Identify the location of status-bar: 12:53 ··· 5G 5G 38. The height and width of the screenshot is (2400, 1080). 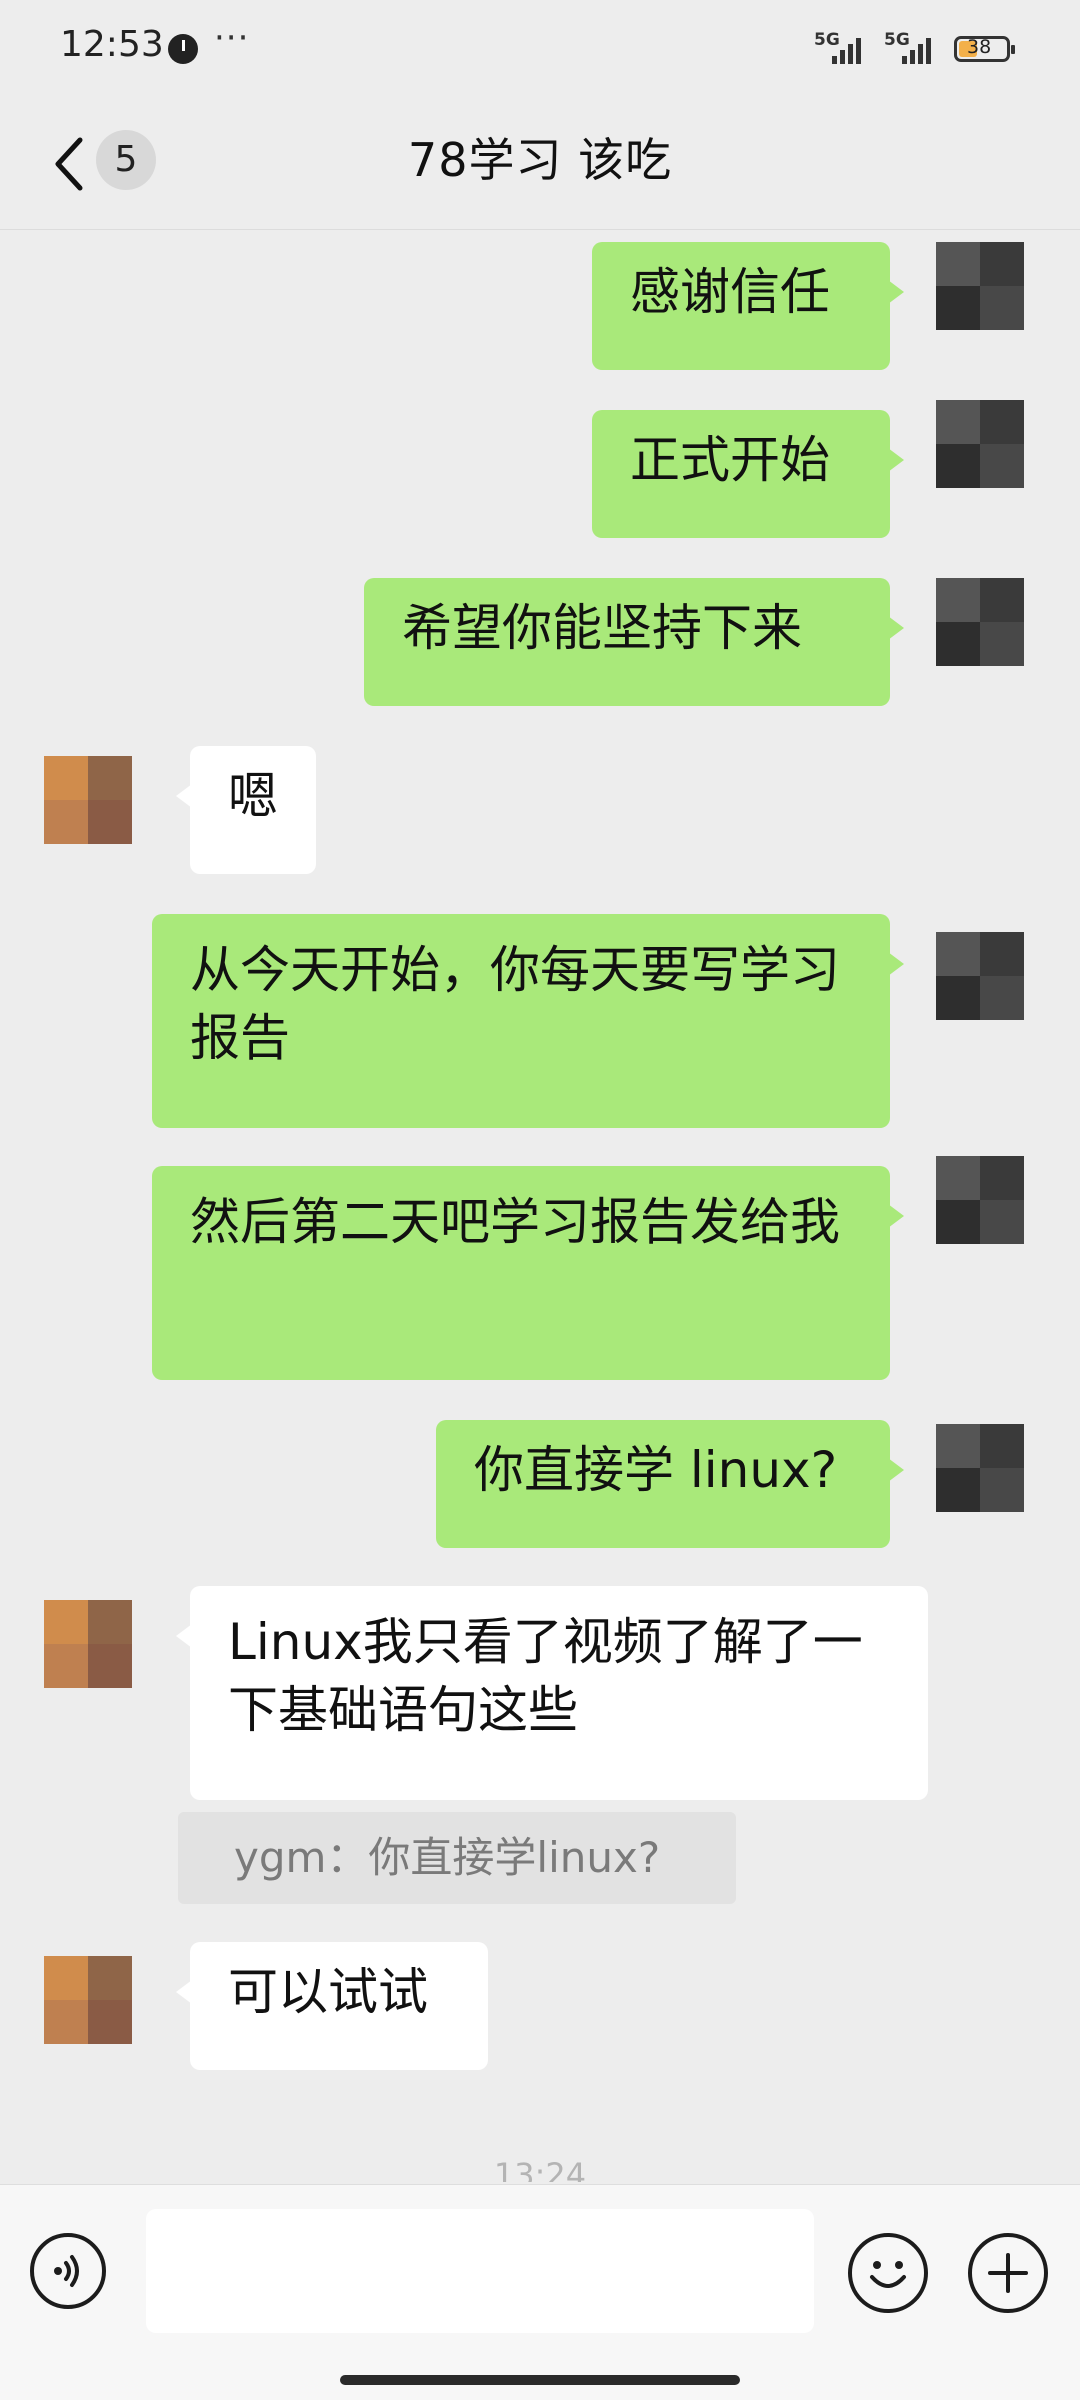
(540, 50).